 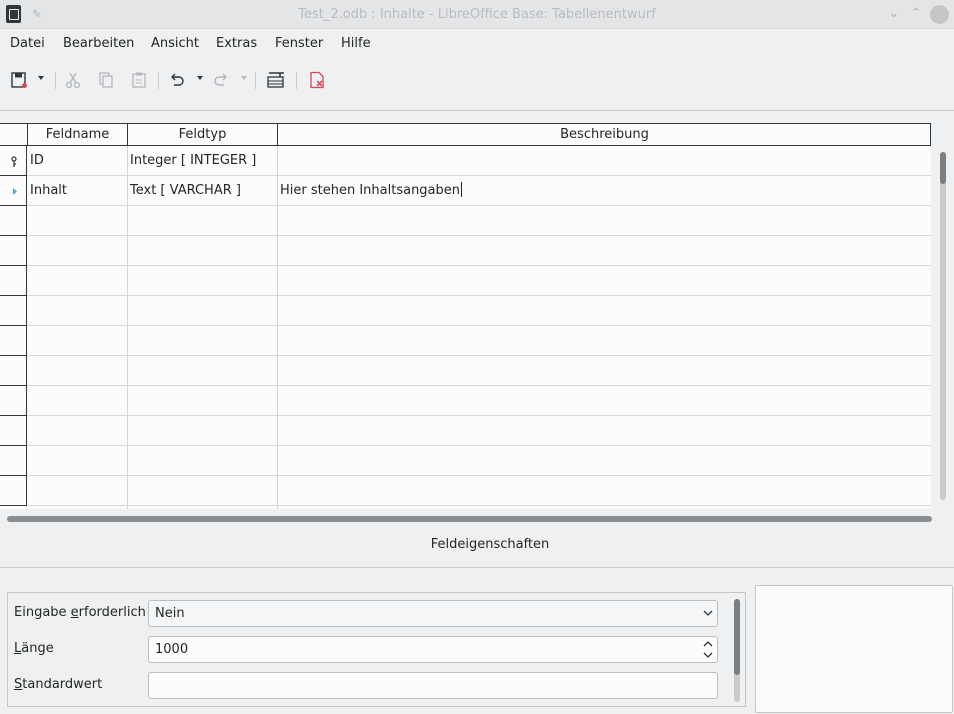 I want to click on menu-bearbeiten: Bearbeiten, so click(x=98, y=43).